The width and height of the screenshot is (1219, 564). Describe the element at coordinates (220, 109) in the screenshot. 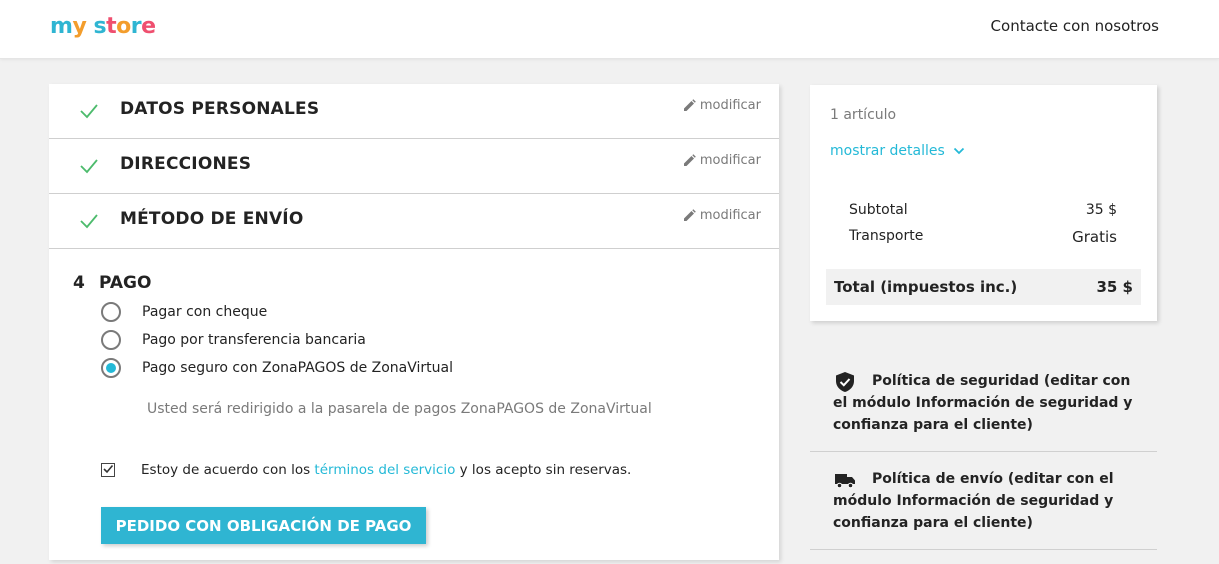

I see `step-title: DATOS PERSONALES` at that location.